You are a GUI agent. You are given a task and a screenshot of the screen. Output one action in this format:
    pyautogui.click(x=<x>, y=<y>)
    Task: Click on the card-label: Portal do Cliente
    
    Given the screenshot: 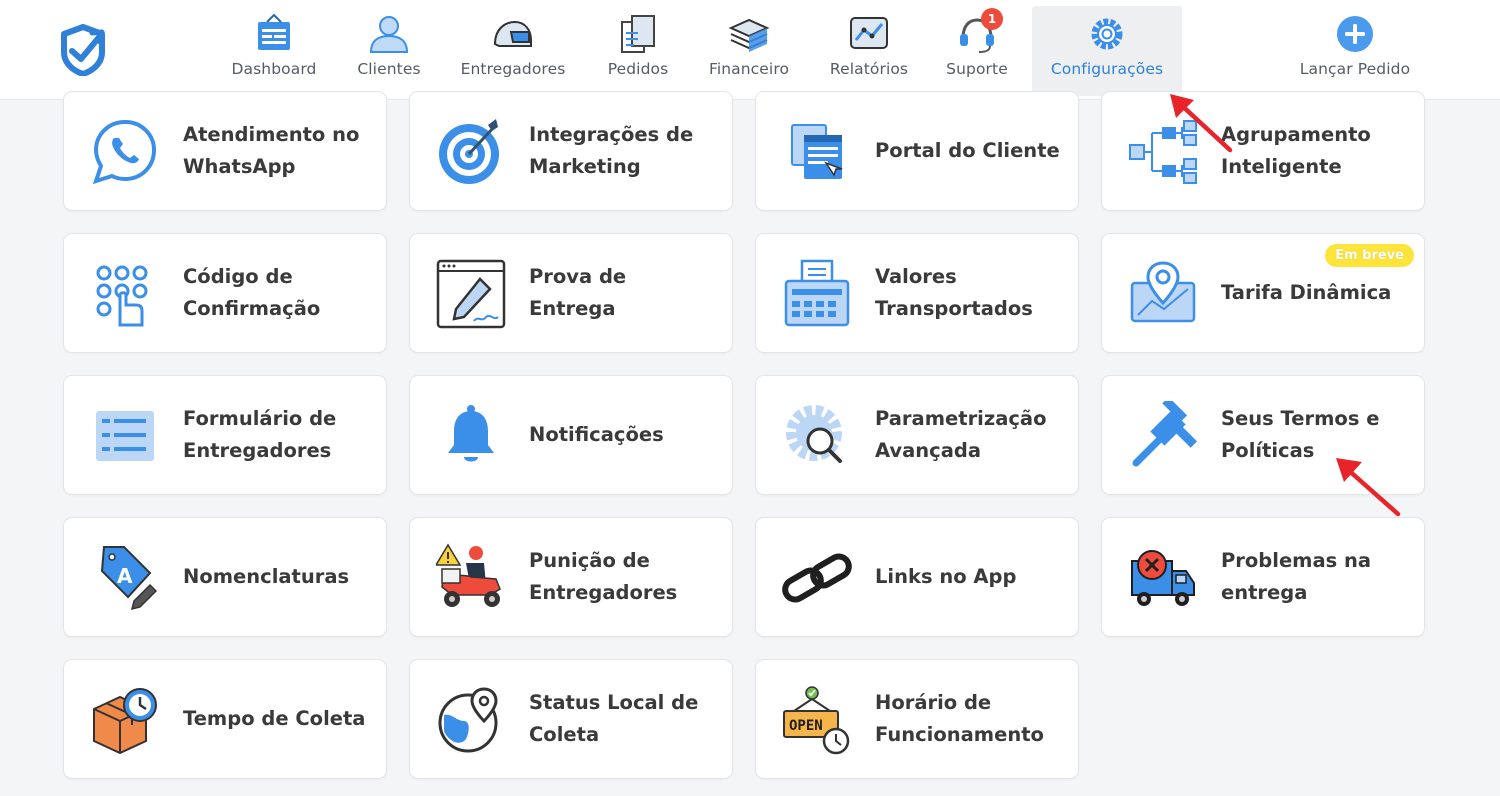 What is the action you would take?
    pyautogui.click(x=967, y=150)
    